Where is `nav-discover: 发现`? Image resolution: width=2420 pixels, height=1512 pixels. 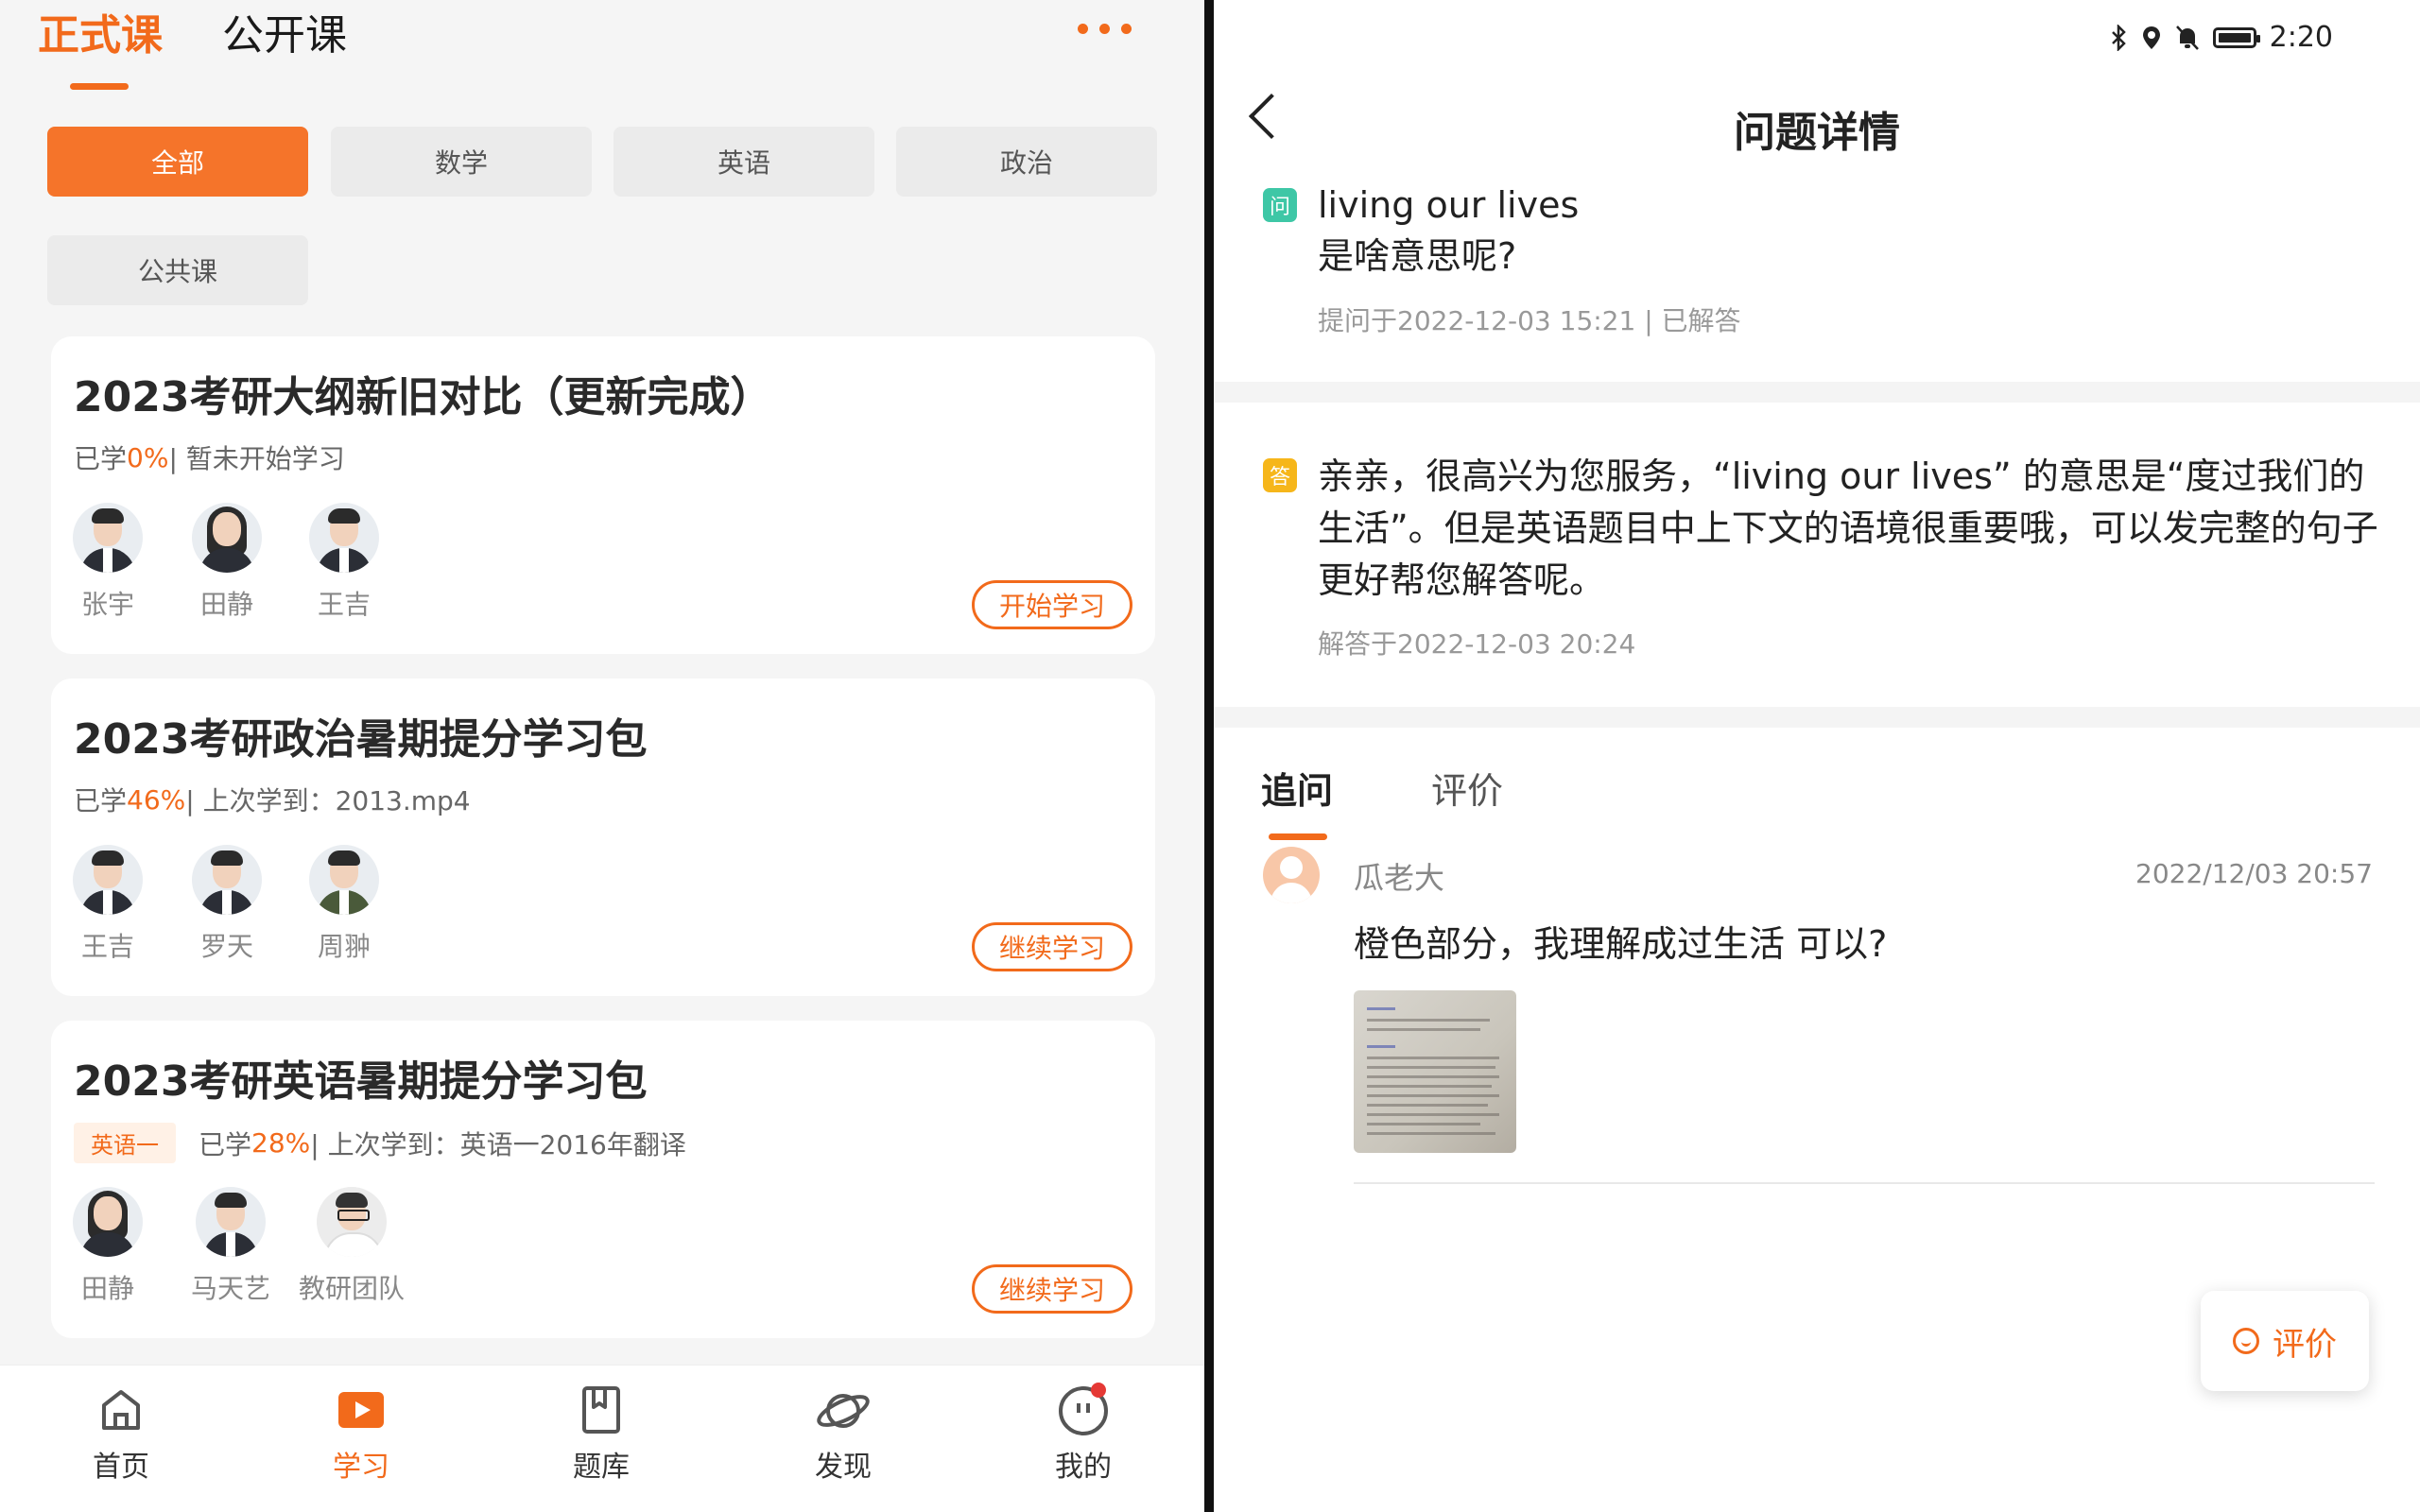 nav-discover: 发现 is located at coordinates (843, 1433).